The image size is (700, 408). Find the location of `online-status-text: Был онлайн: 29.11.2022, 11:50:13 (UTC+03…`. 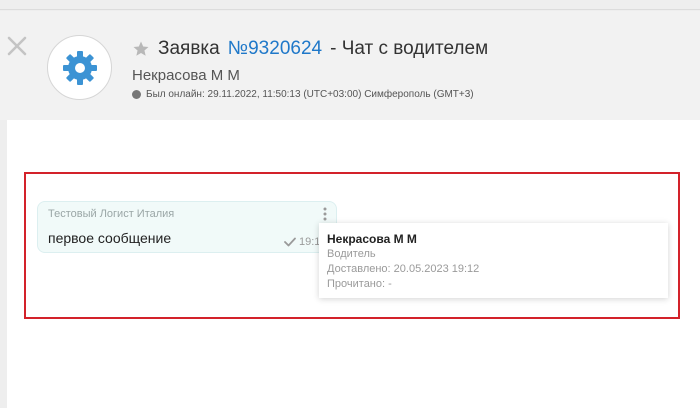

online-status-text: Был онлайн: 29.11.2022, 11:50:13 (UTC+03… is located at coordinates (310, 94).